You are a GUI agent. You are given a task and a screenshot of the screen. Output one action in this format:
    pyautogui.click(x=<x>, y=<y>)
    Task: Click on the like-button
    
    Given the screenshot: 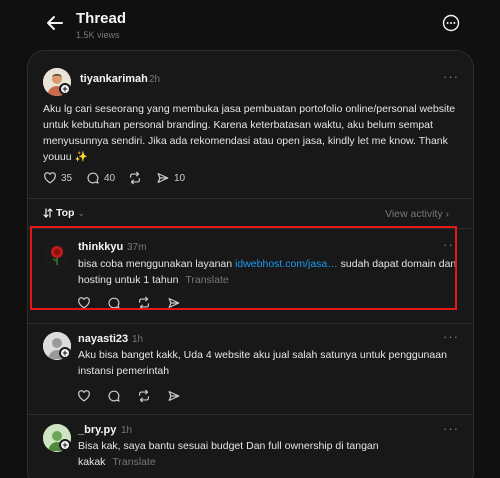 What is the action you would take?
    pyautogui.click(x=84, y=396)
    